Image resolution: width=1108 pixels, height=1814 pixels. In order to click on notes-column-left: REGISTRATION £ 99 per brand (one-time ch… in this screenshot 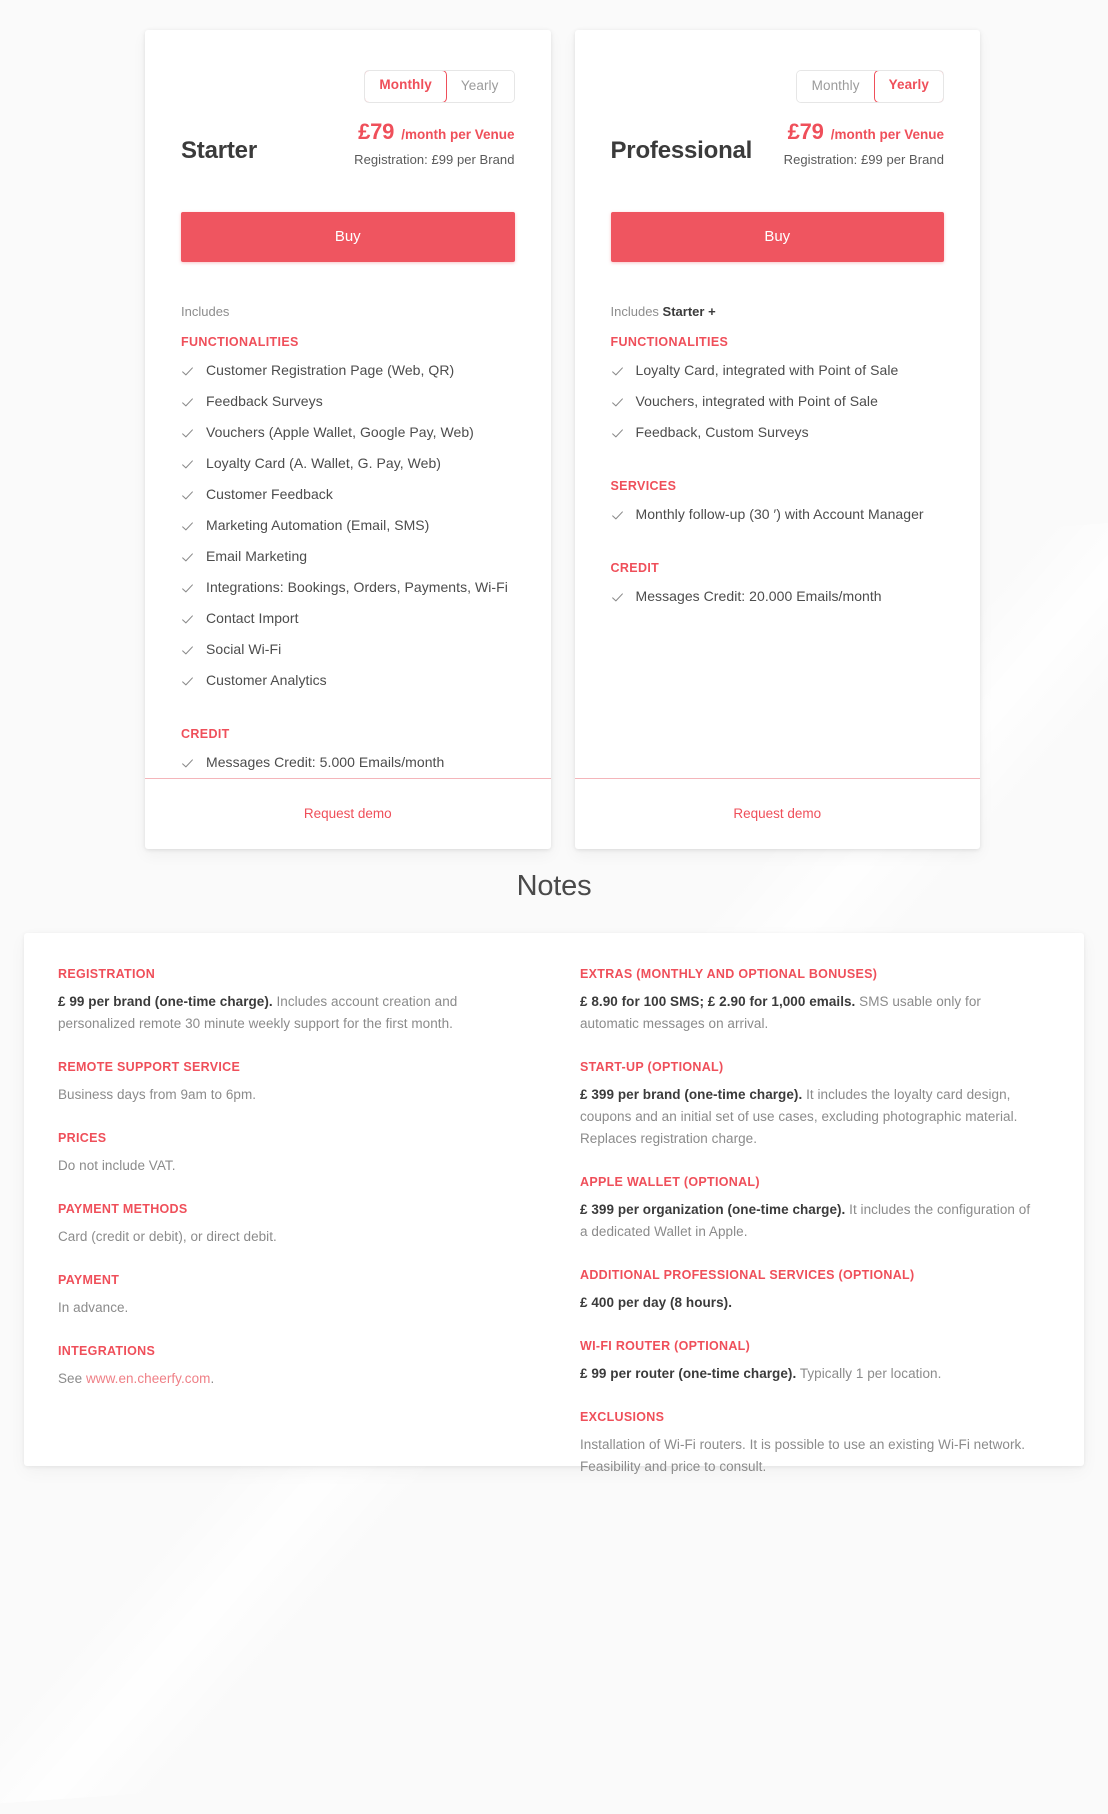, I will do `click(306, 1206)`.